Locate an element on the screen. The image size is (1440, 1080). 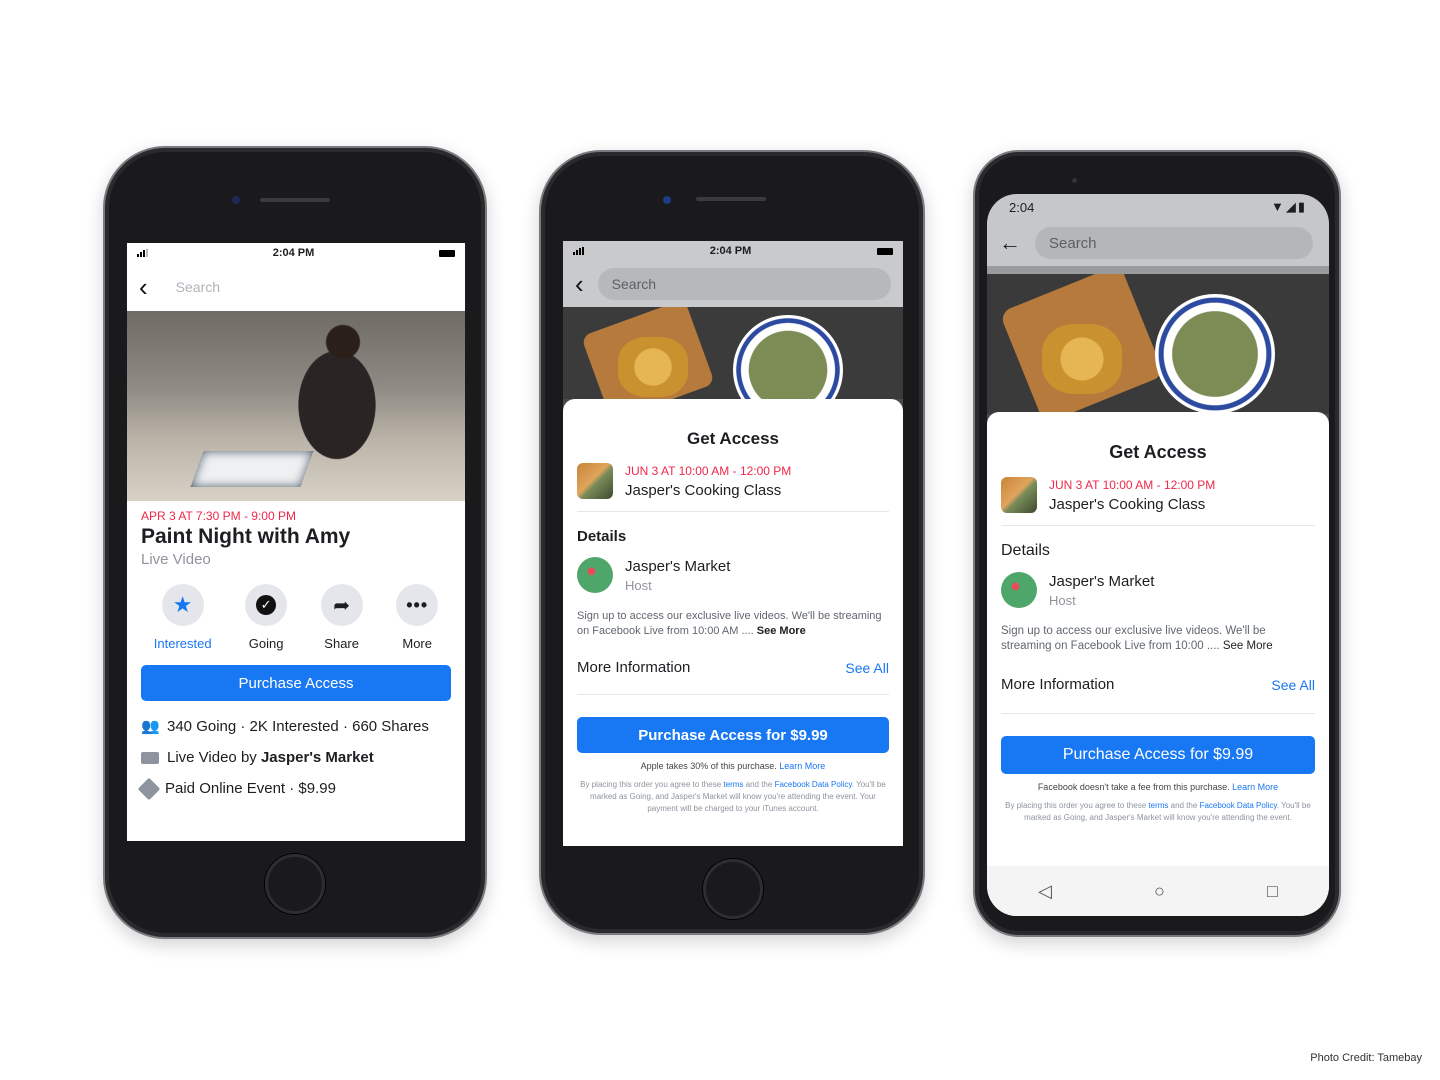
status-bar: 2:04 PM is located at coordinates (733, 251).